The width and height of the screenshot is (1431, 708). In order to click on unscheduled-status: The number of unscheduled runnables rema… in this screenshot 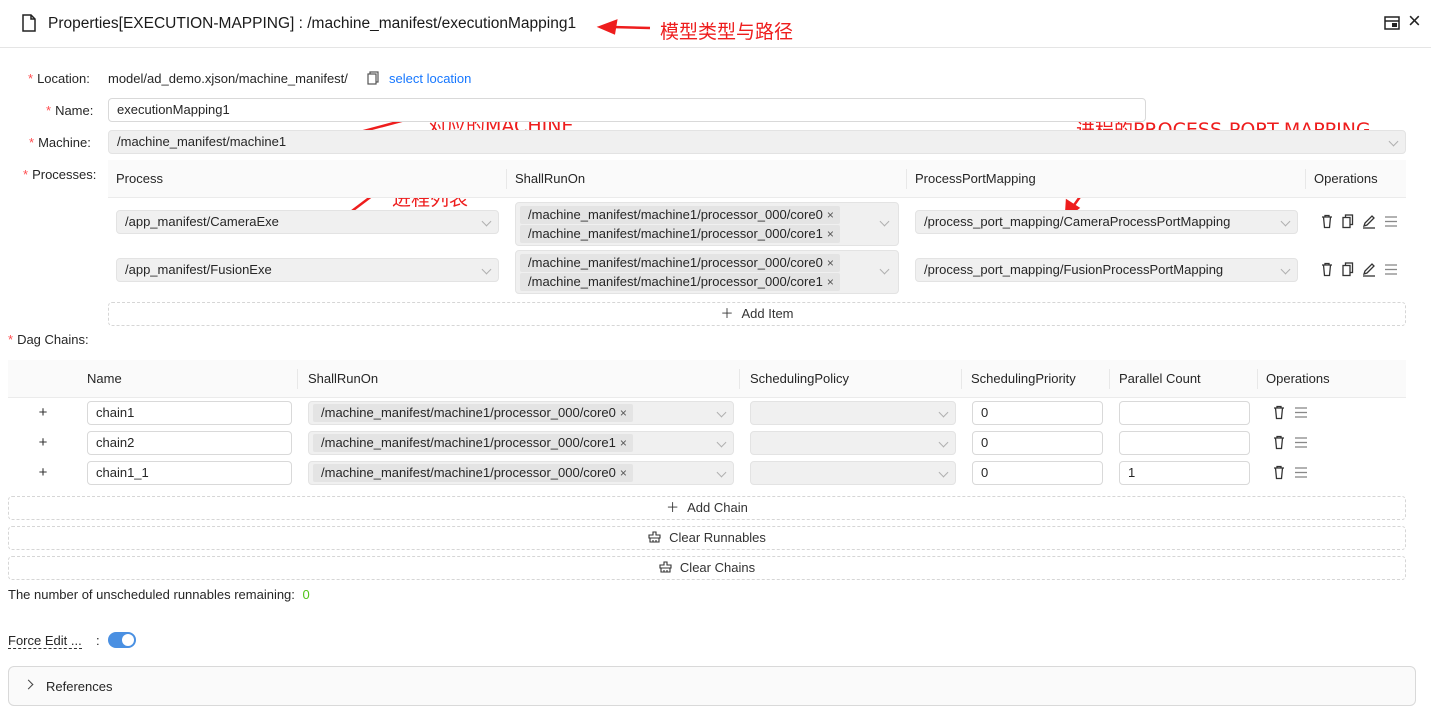, I will do `click(159, 594)`.